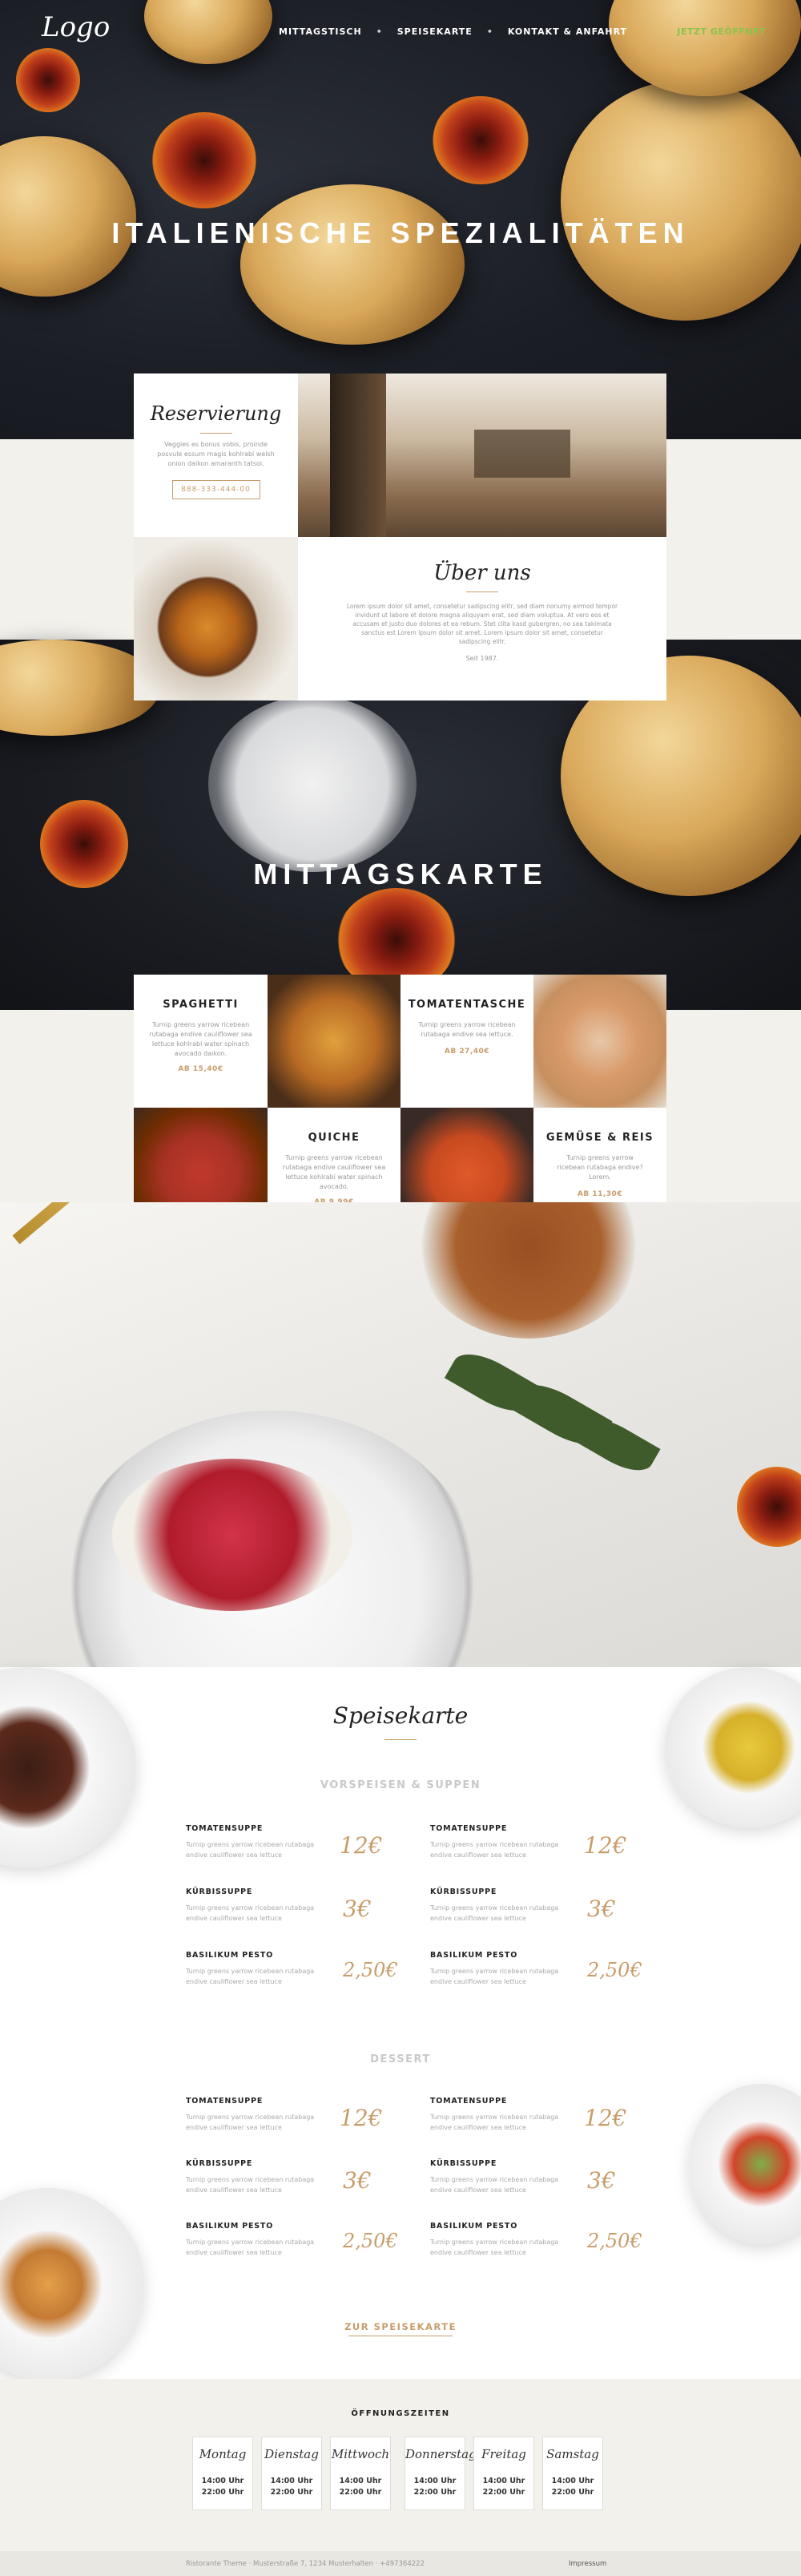 This screenshot has width=801, height=2576. Describe the element at coordinates (733, 1747) in the screenshot. I see `rice-plate-image` at that location.